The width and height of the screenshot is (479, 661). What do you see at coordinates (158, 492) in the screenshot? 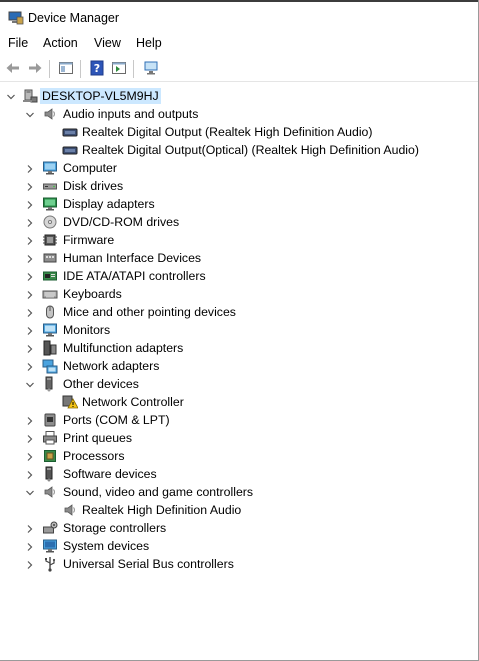
I see `tree-item-label: Sound, video and game controllers` at bounding box center [158, 492].